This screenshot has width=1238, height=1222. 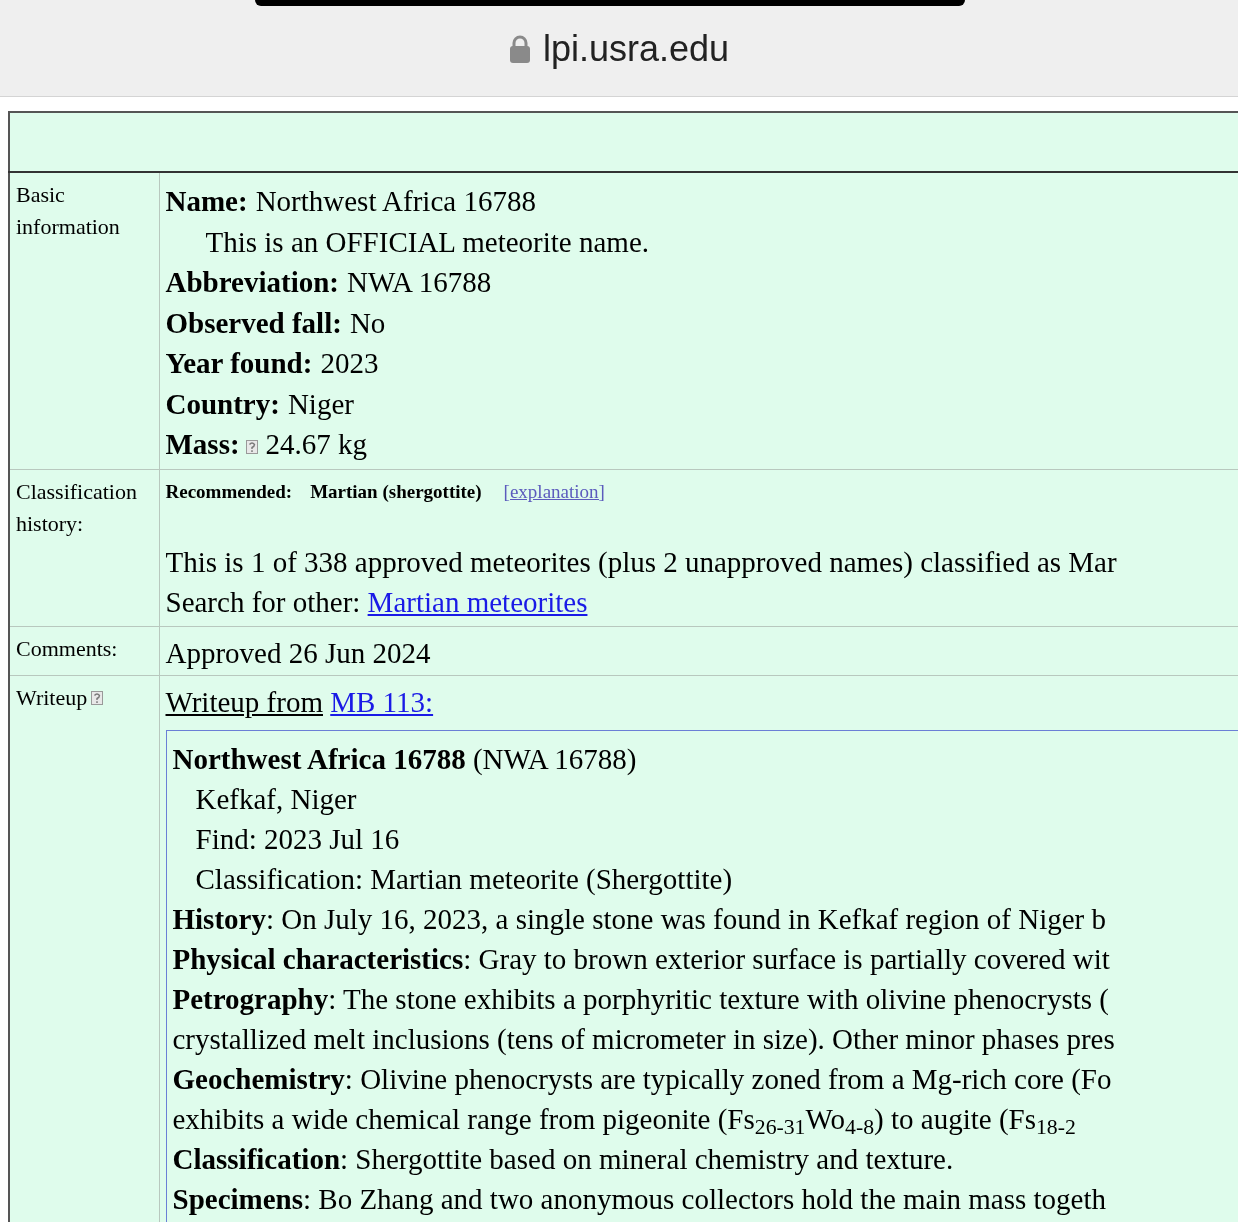 I want to click on field-label: Abbreviation:, so click(x=252, y=282).